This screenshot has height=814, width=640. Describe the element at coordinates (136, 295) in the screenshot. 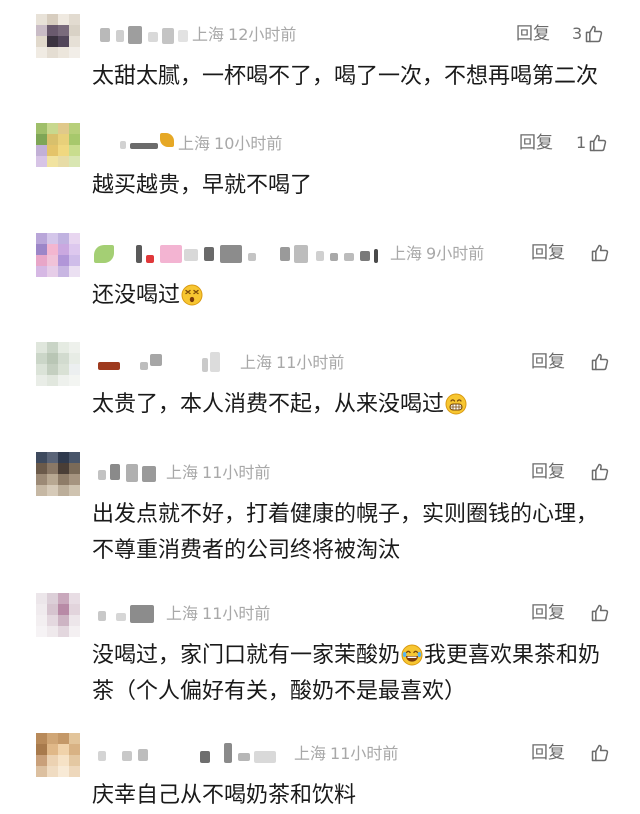

I see `comment-text-line: 还没喝过` at that location.